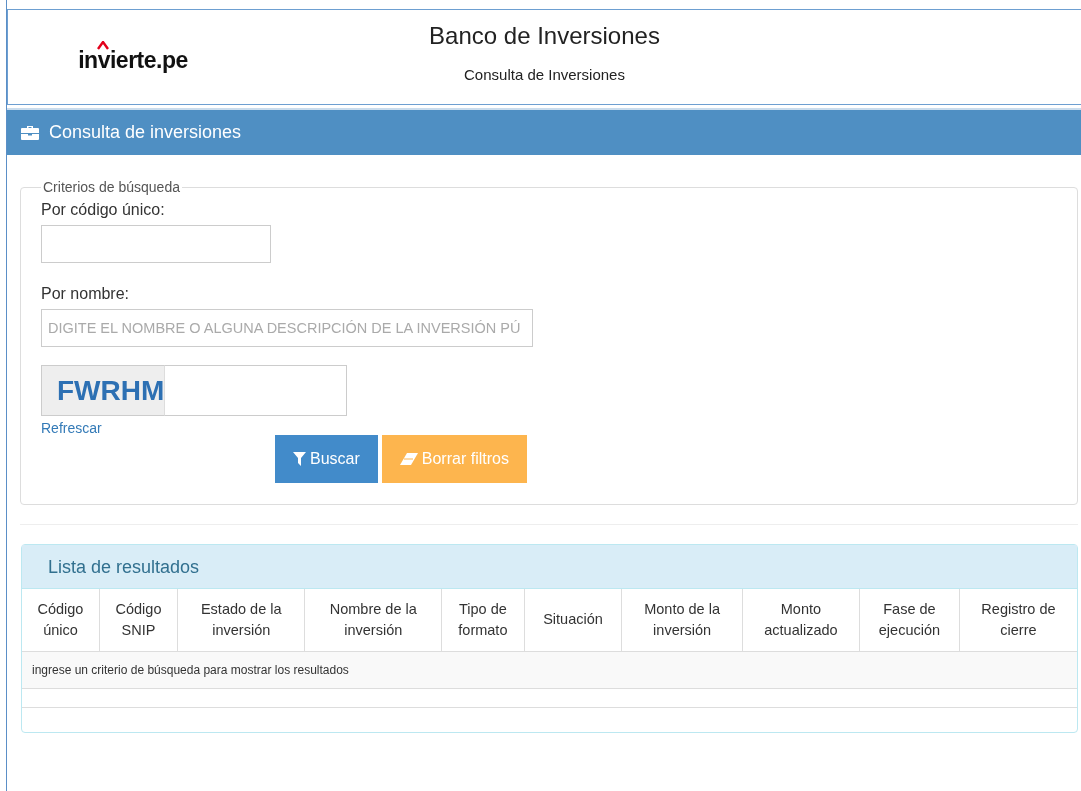  Describe the element at coordinates (326, 459) in the screenshot. I see `search-button: Buscar` at that location.